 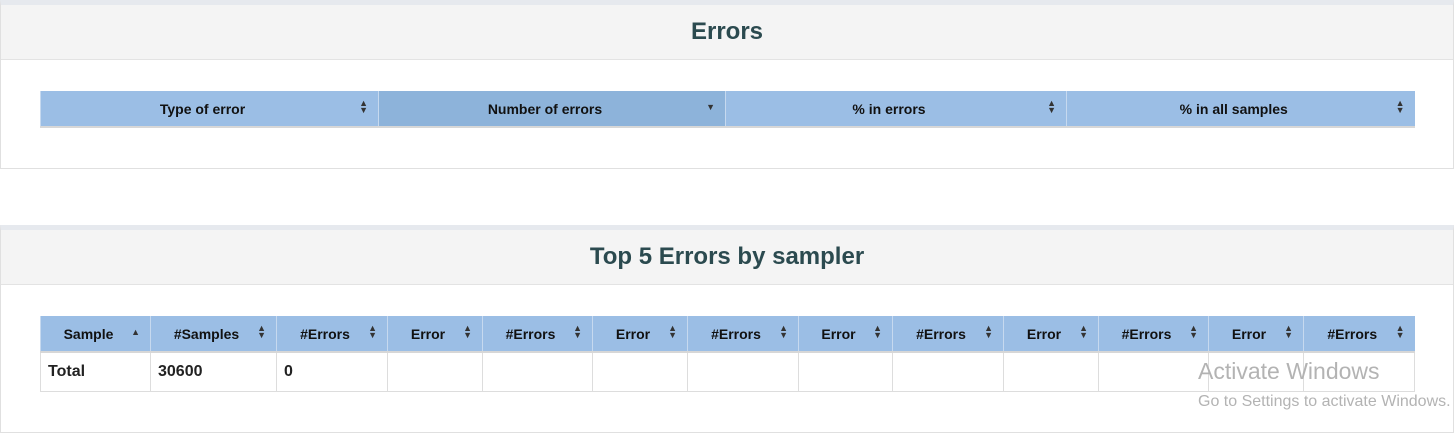 What do you see at coordinates (545, 108) in the screenshot?
I see `column-label: Number of errors` at bounding box center [545, 108].